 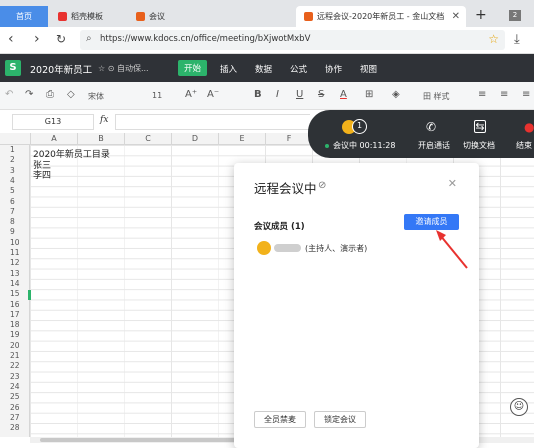 What do you see at coordinates (13, 68) in the screenshot?
I see `app-logo-icon: S` at bounding box center [13, 68].